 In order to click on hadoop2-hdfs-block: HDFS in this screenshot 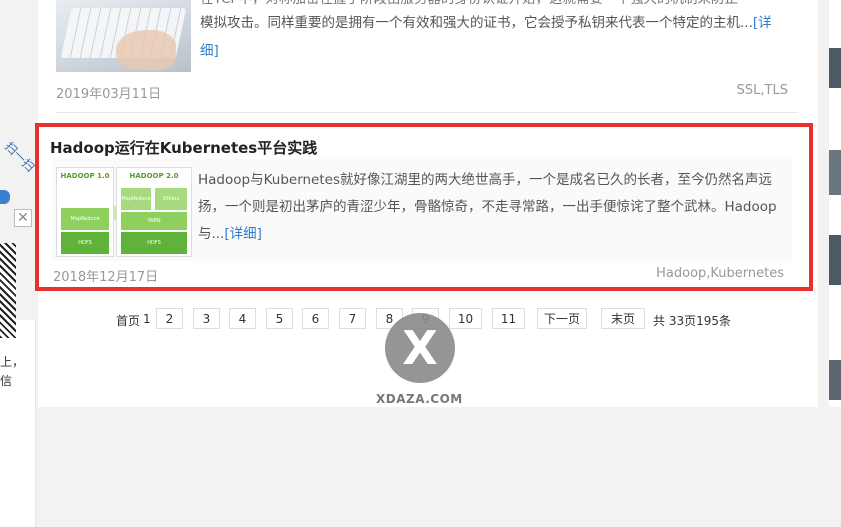, I will do `click(154, 243)`.